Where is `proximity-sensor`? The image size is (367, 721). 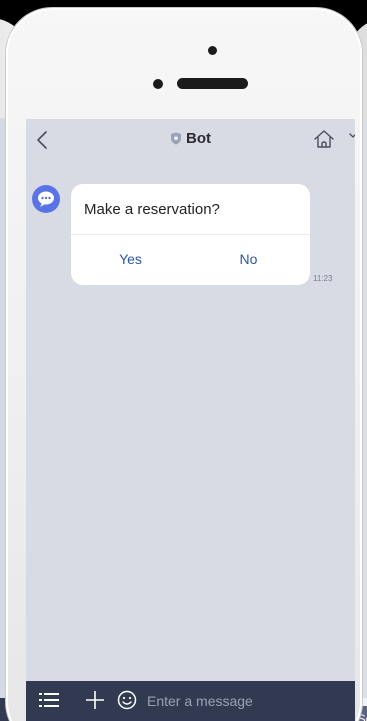 proximity-sensor is located at coordinates (158, 84).